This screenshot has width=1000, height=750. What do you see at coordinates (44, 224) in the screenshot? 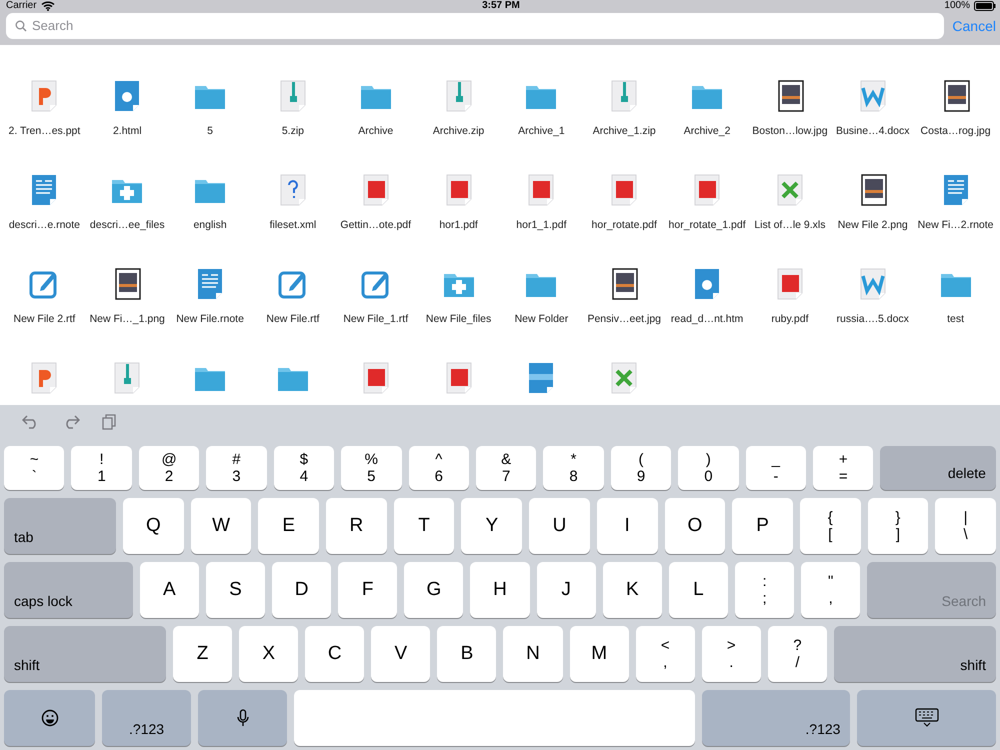
I see `file-name: descri…e.rnote` at bounding box center [44, 224].